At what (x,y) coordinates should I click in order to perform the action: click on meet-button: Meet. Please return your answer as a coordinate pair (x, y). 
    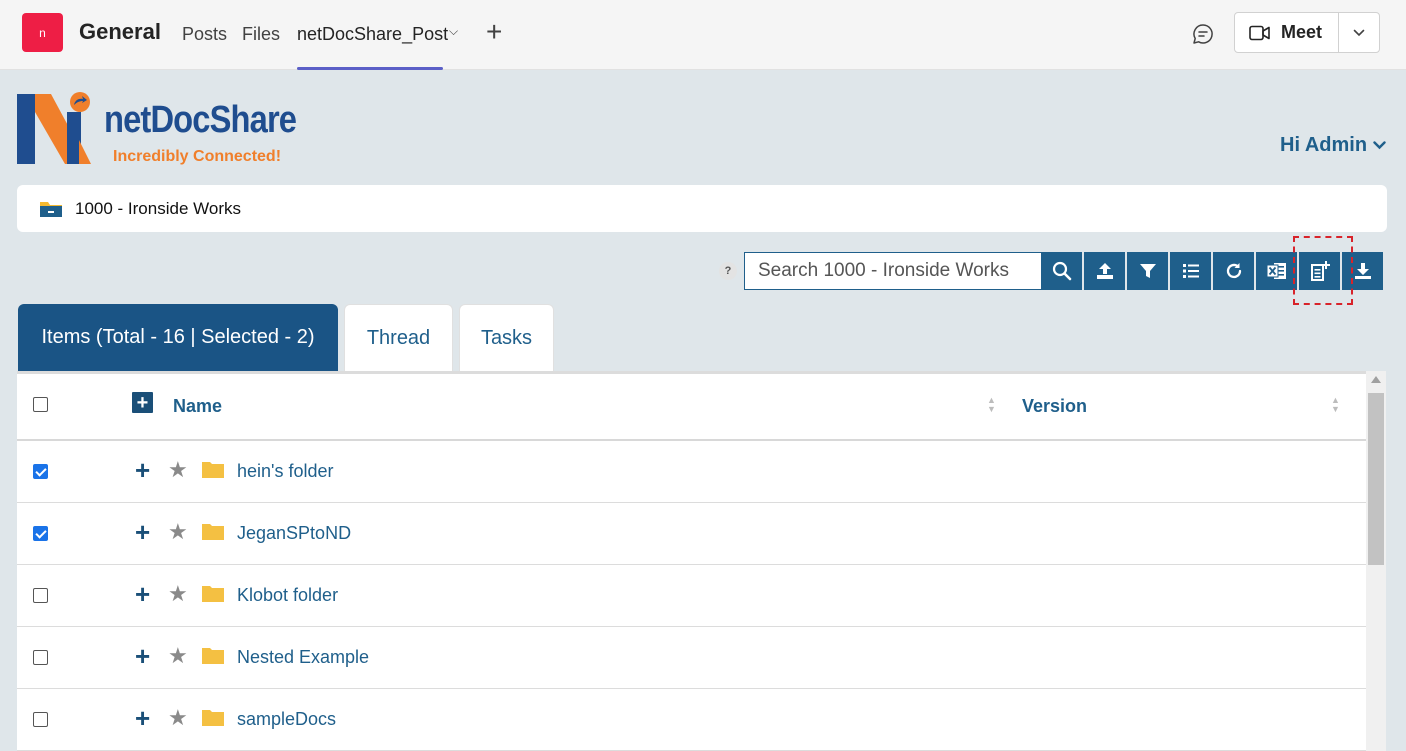
    Looking at the image, I should click on (1307, 32).